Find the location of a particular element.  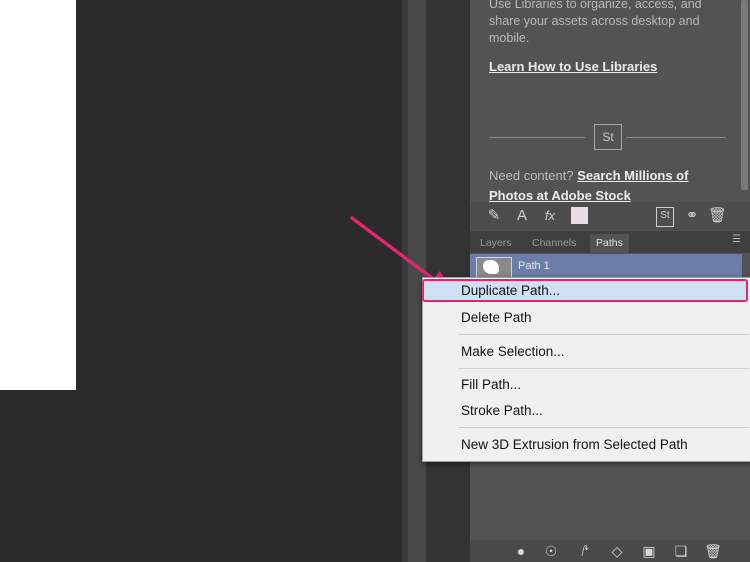

stroke-path-icon: ☉ is located at coordinates (551, 551).